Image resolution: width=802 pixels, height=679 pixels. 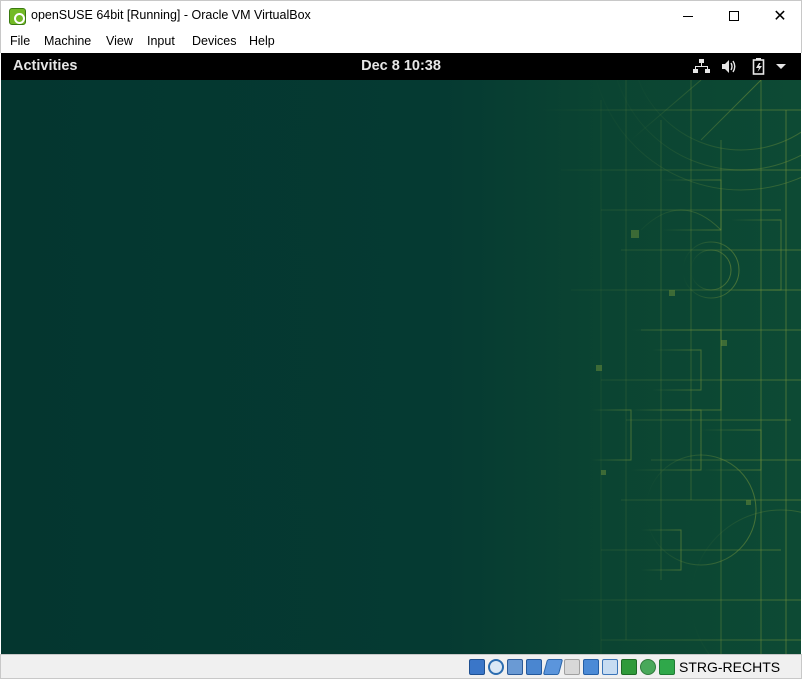 I want to click on minimize-icon, so click(x=688, y=16).